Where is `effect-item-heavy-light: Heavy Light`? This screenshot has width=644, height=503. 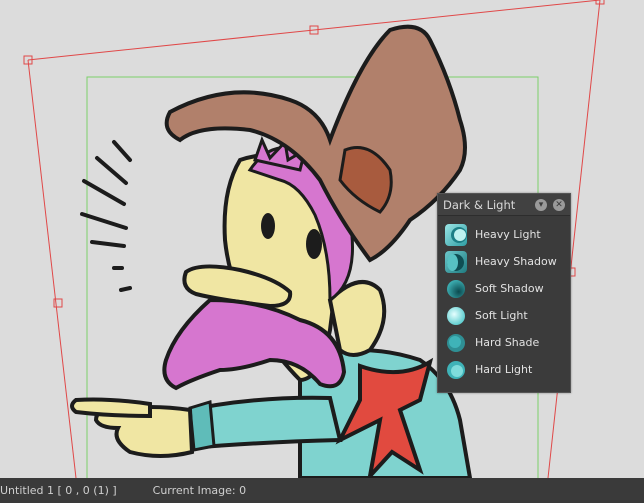
effect-item-heavy-light: Heavy Light is located at coordinates (504, 234).